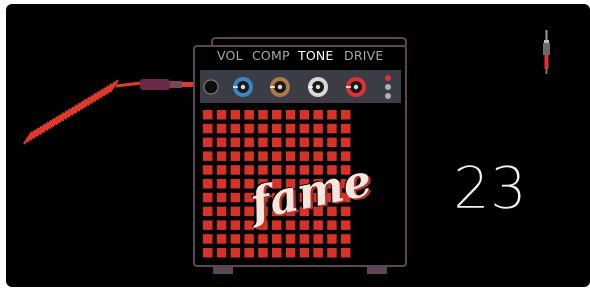 This screenshot has width=590, height=288. What do you see at coordinates (546, 52) in the screenshot?
I see `jack-plug-icon` at bounding box center [546, 52].